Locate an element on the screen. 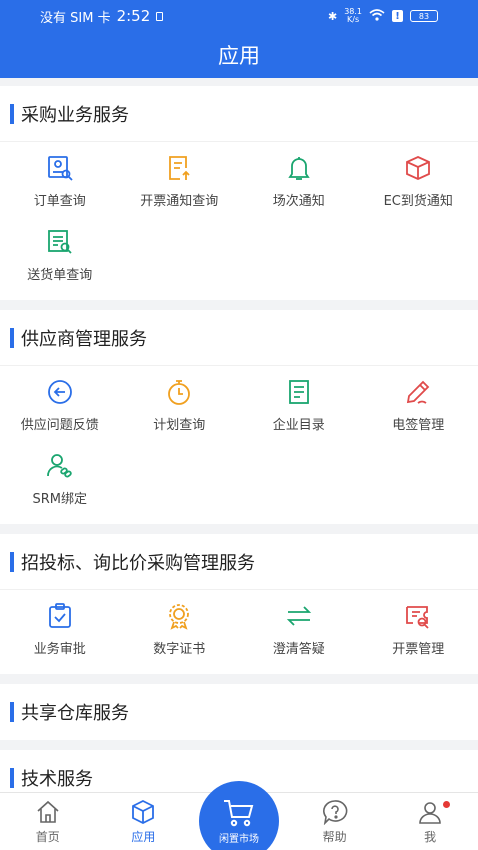  item-label: 业务审批 is located at coordinates (59, 649).